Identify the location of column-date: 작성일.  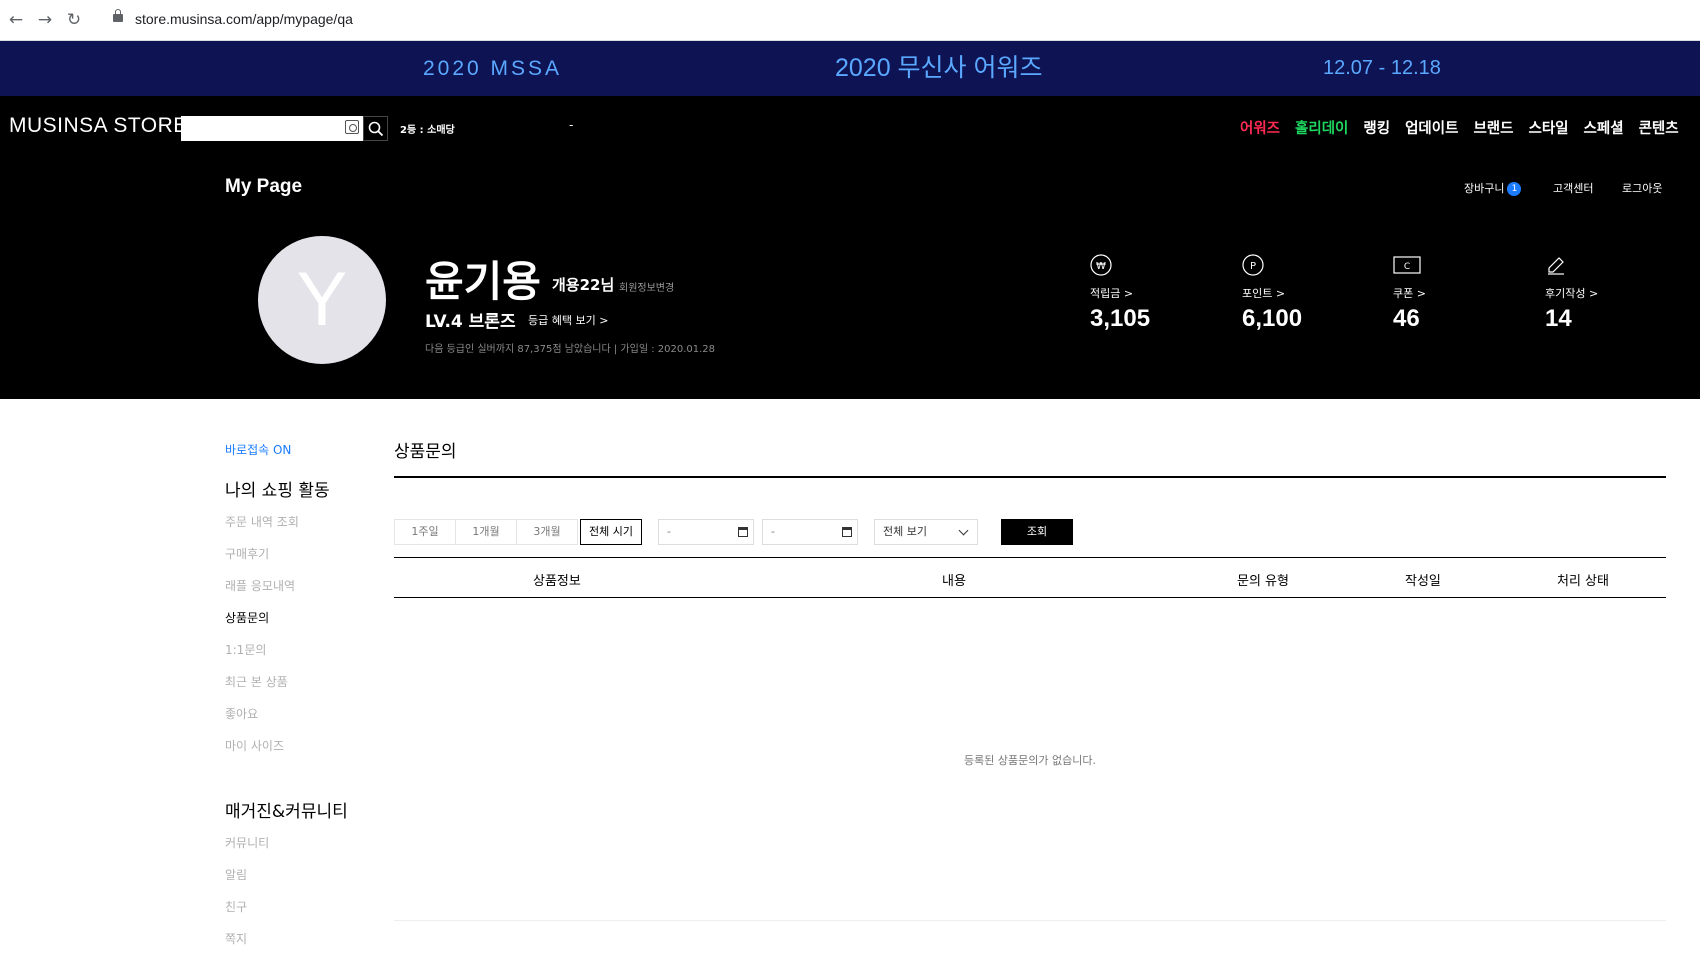
(1423, 581).